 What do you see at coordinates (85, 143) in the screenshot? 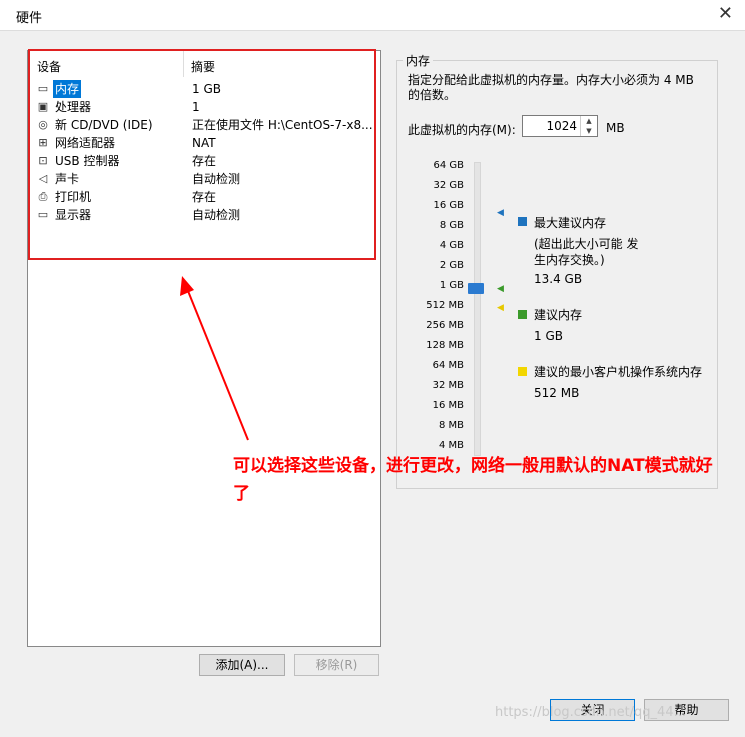
I see `device-name: 网络适配器` at bounding box center [85, 143].